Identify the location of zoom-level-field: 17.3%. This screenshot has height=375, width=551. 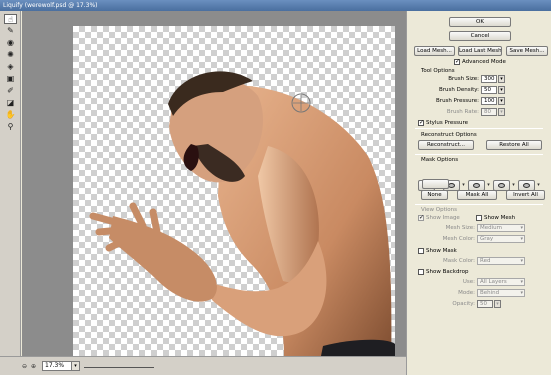
(57, 366).